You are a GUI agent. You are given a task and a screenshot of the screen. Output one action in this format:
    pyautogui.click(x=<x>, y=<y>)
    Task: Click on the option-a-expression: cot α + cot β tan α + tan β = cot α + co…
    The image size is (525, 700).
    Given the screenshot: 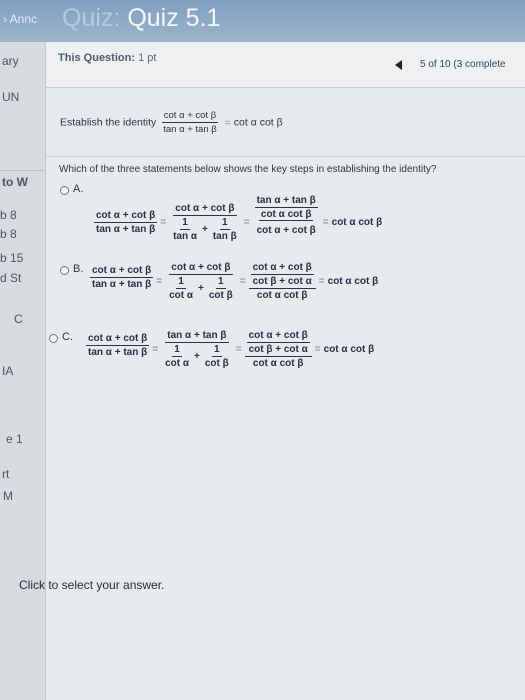 What is the action you would take?
    pyautogui.click(x=238, y=219)
    